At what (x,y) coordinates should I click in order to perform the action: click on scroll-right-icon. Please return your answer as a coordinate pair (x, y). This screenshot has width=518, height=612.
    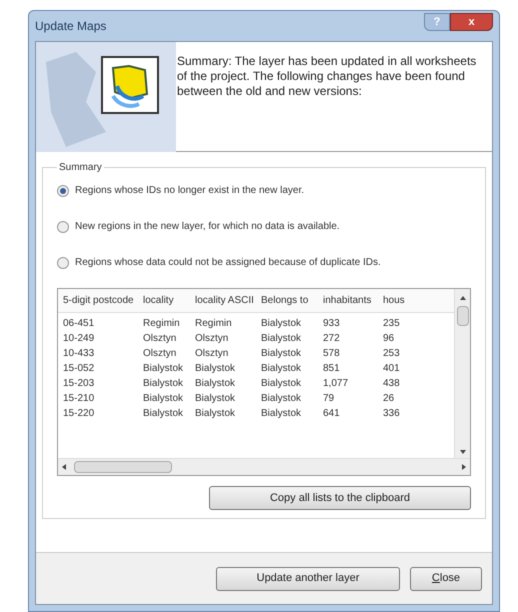
    Looking at the image, I should click on (464, 467).